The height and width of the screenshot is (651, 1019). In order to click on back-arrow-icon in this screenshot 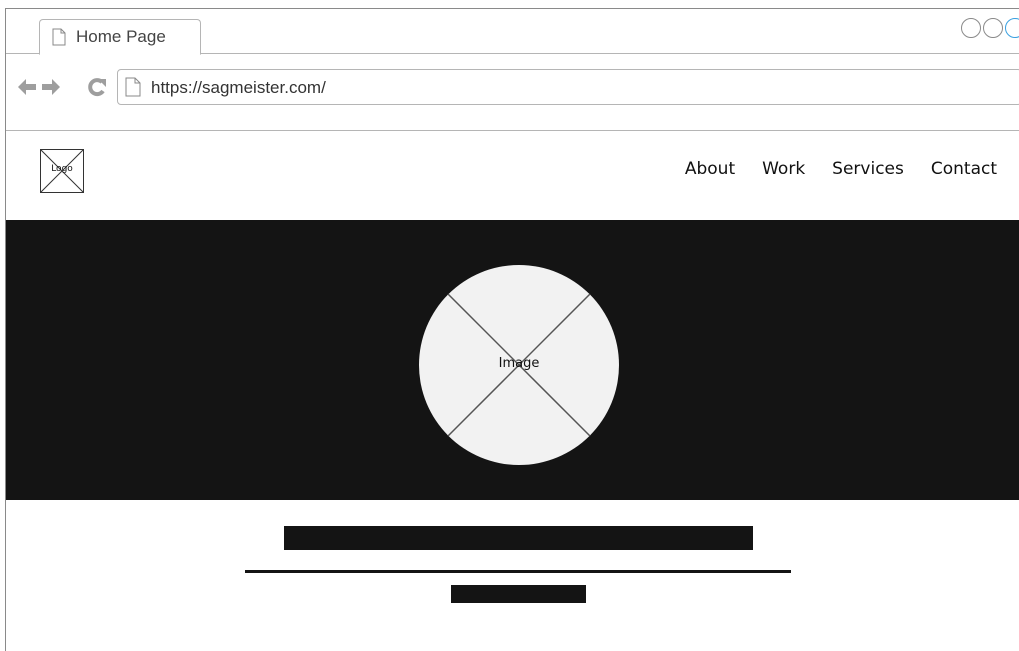, I will do `click(27, 87)`.